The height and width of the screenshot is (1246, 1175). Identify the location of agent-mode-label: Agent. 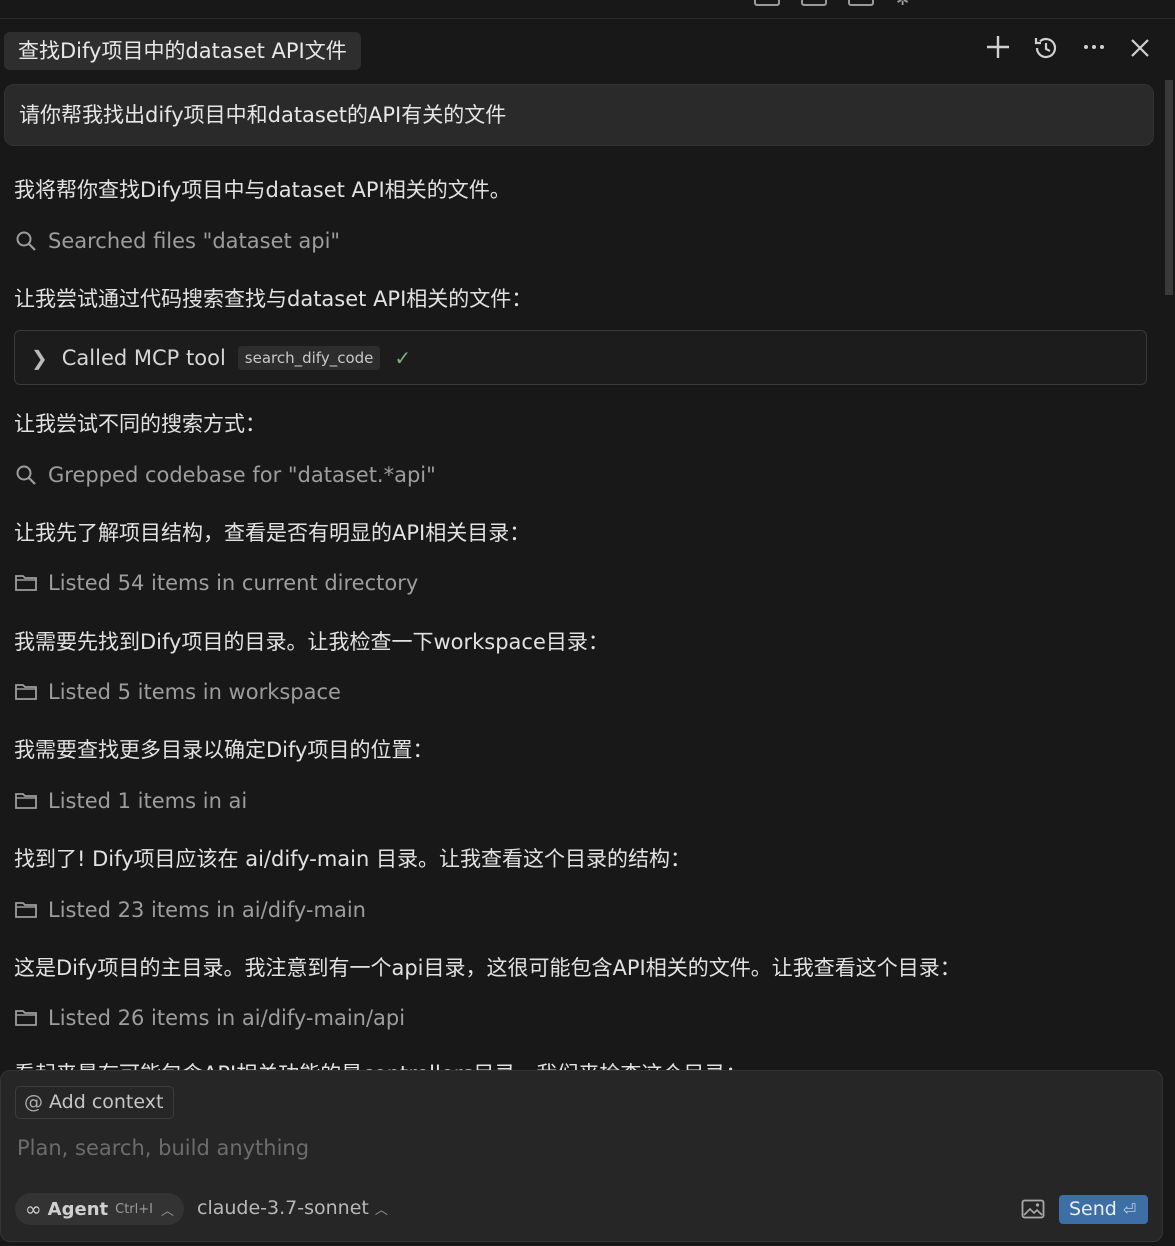
(78, 1209).